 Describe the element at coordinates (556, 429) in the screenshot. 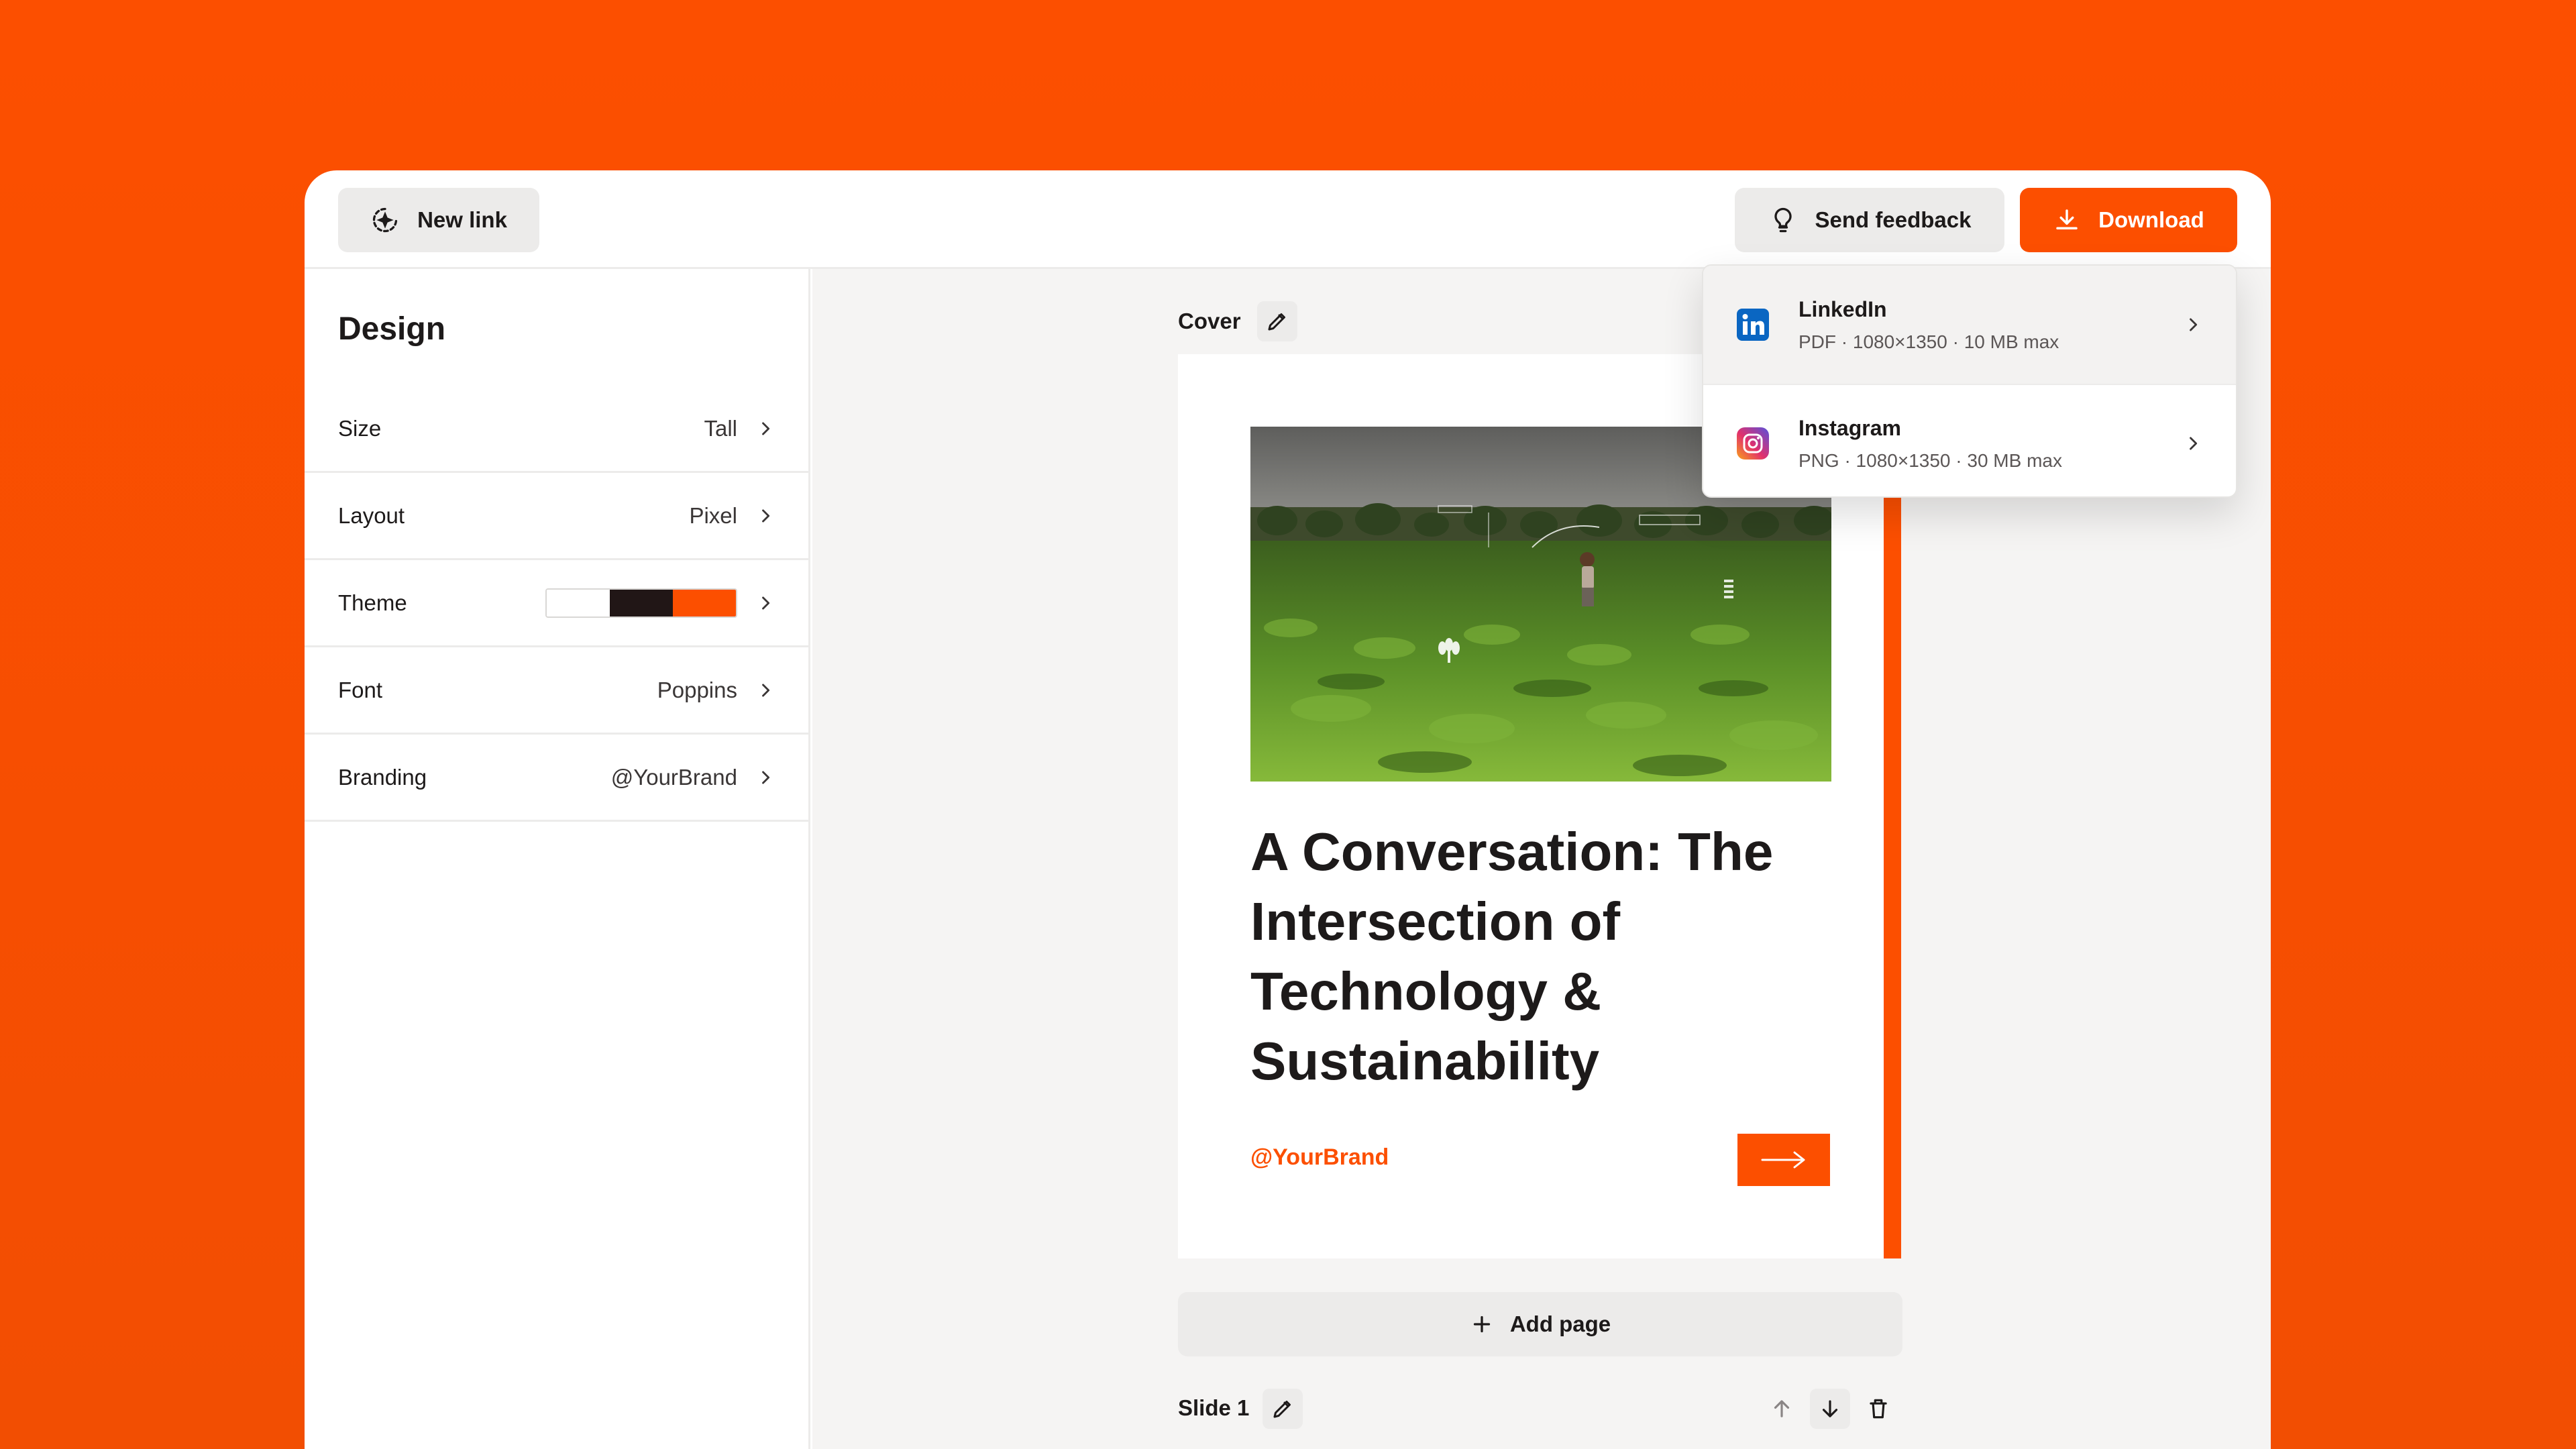

I see `setting-row-size: Size Tall` at that location.